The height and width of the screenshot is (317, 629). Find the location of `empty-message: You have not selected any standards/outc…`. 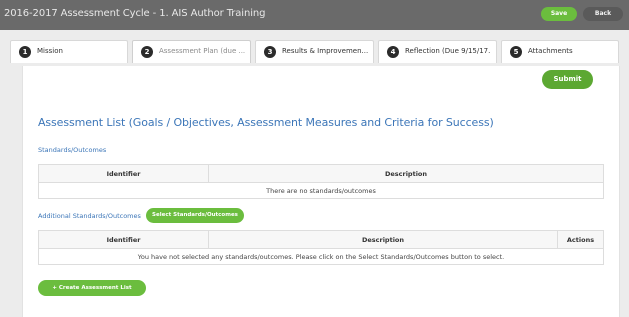

empty-message: You have not selected any standards/outc… is located at coordinates (321, 256).